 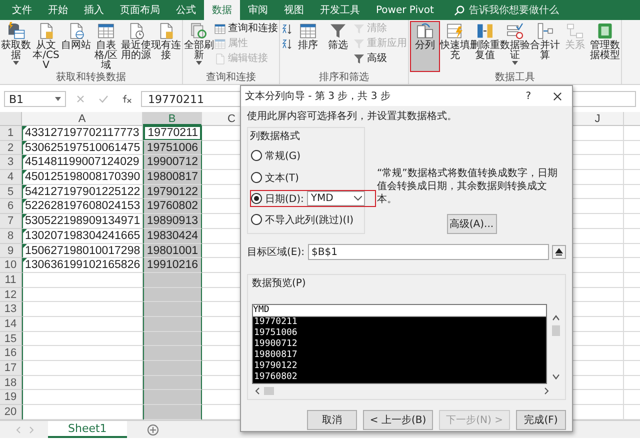 I want to click on table-cell: 130636199102165826, so click(x=82, y=265).